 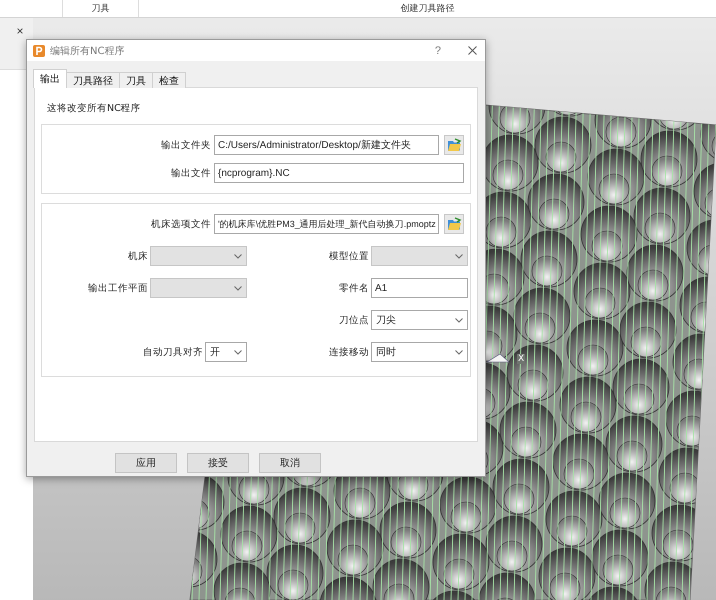 What do you see at coordinates (226, 352) in the screenshot?
I see `dropdown: 开` at bounding box center [226, 352].